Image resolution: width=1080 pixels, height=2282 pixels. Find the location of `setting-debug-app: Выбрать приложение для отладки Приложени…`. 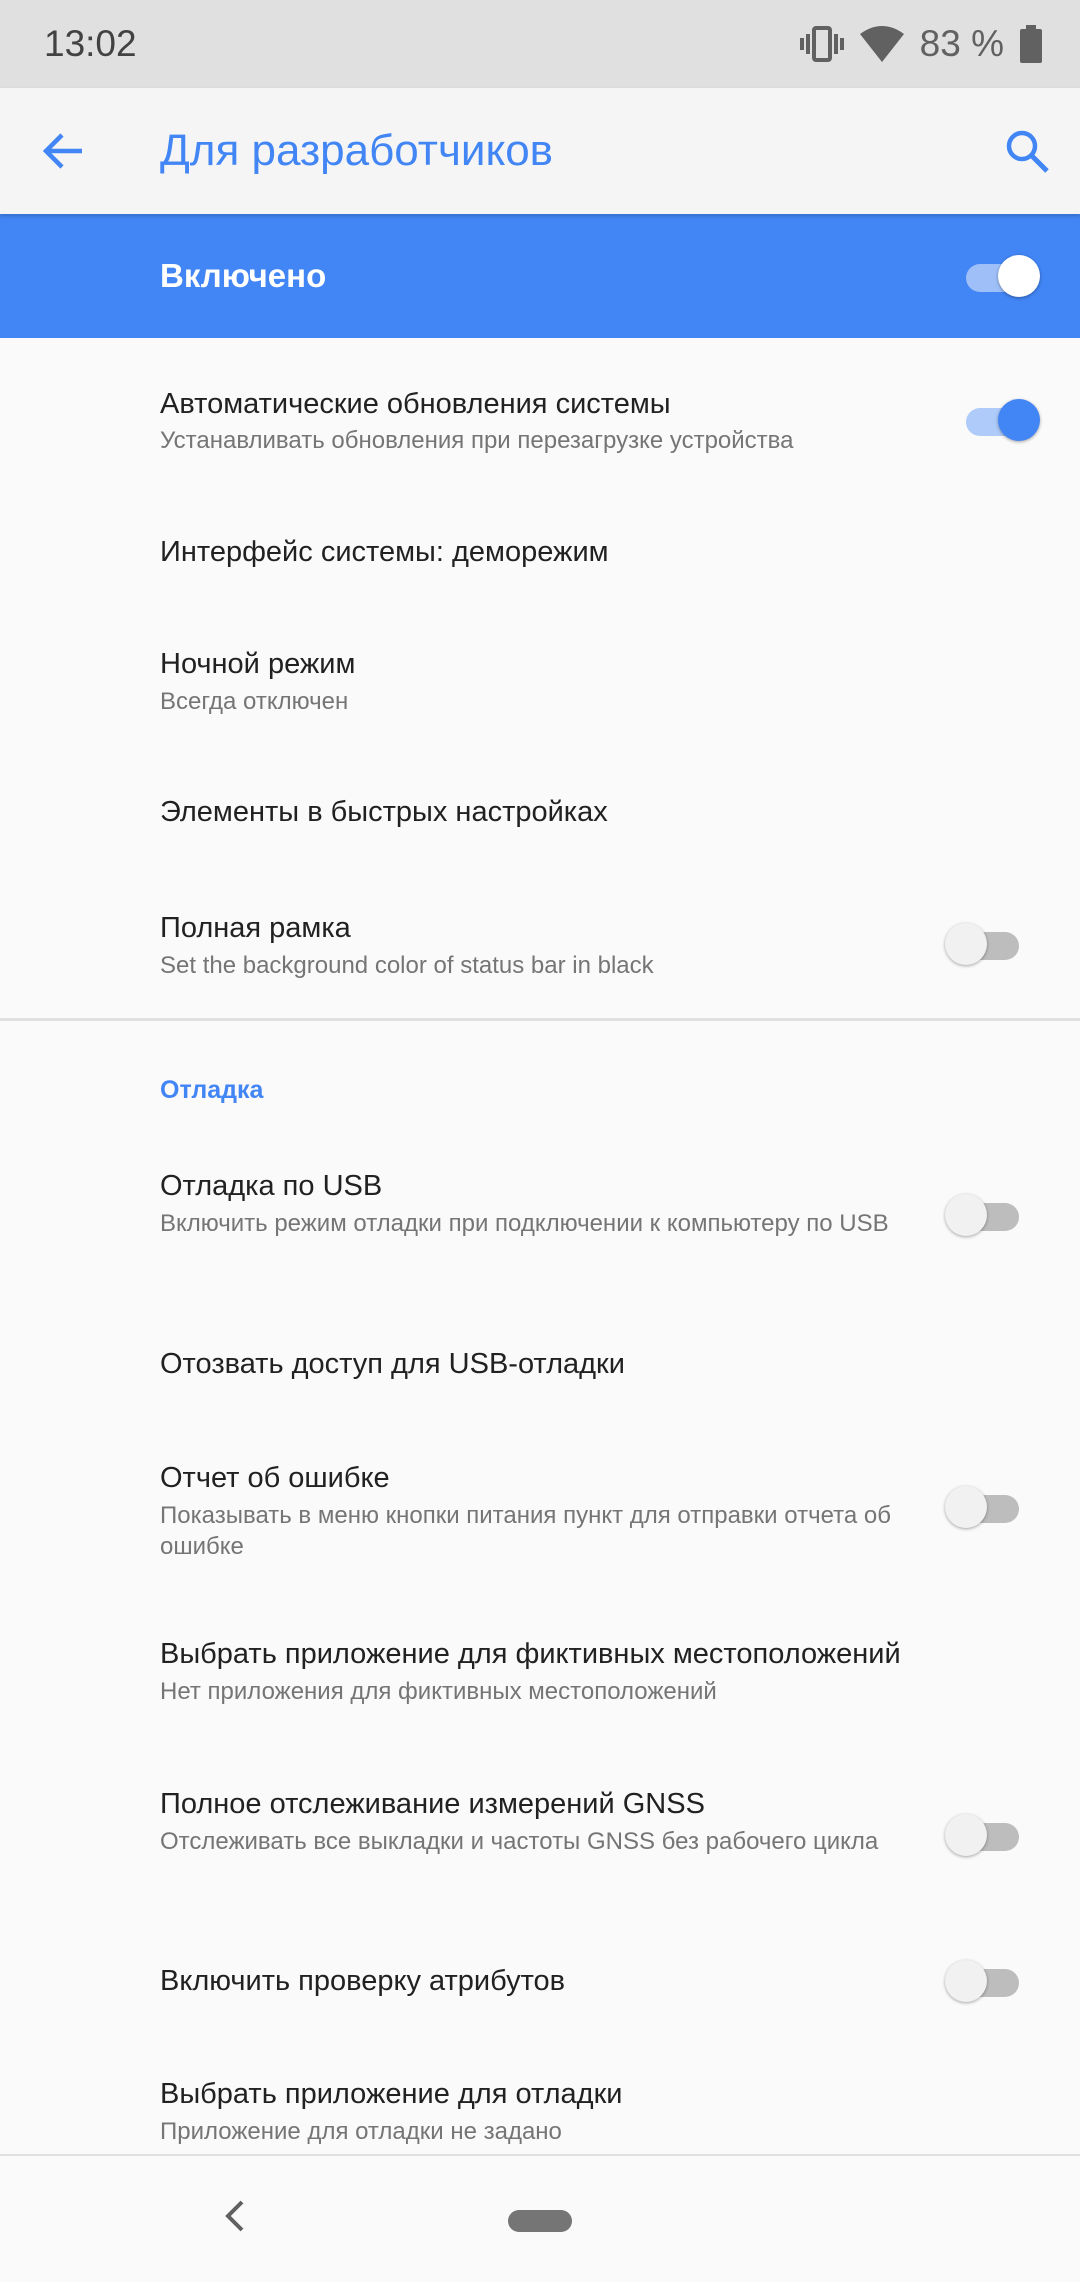

setting-debug-app: Выбрать приложение для отладки Приложени… is located at coordinates (540, 2107).